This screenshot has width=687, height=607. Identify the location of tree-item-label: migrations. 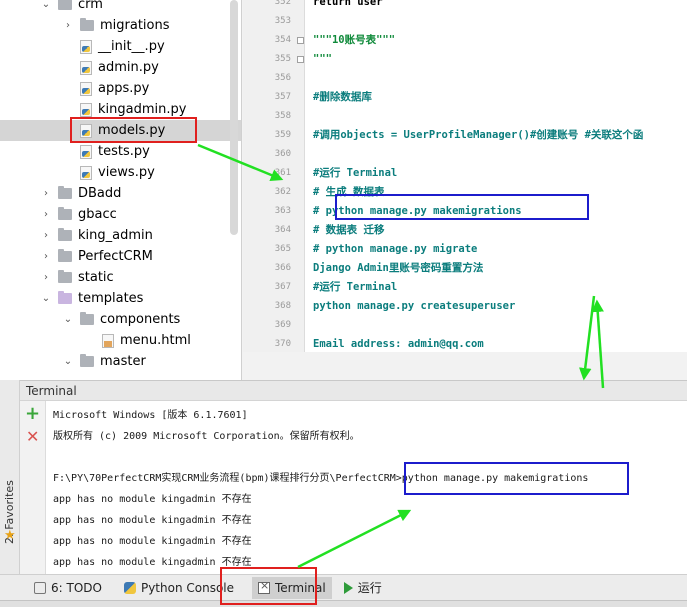
(135, 25).